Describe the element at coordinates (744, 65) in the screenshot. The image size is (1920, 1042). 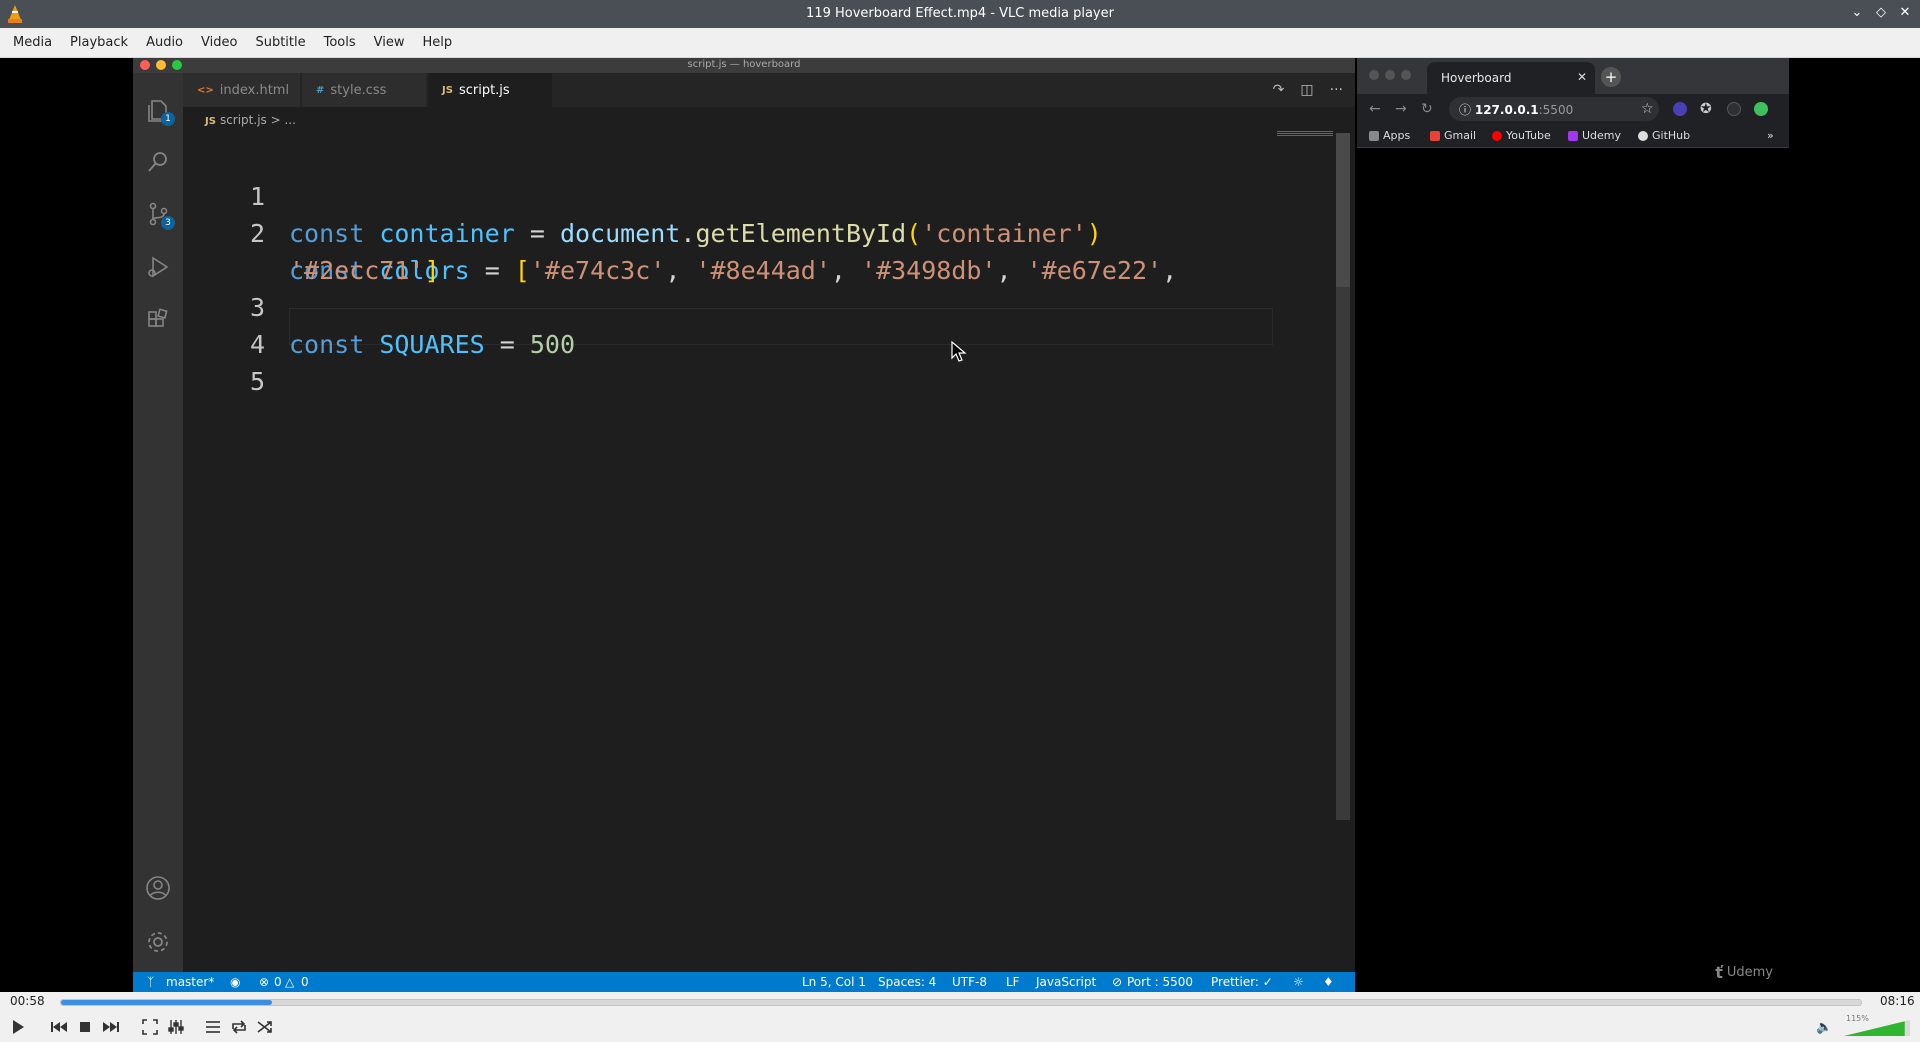
I see `vscode-titlebar: script.js — hoverboard` at that location.